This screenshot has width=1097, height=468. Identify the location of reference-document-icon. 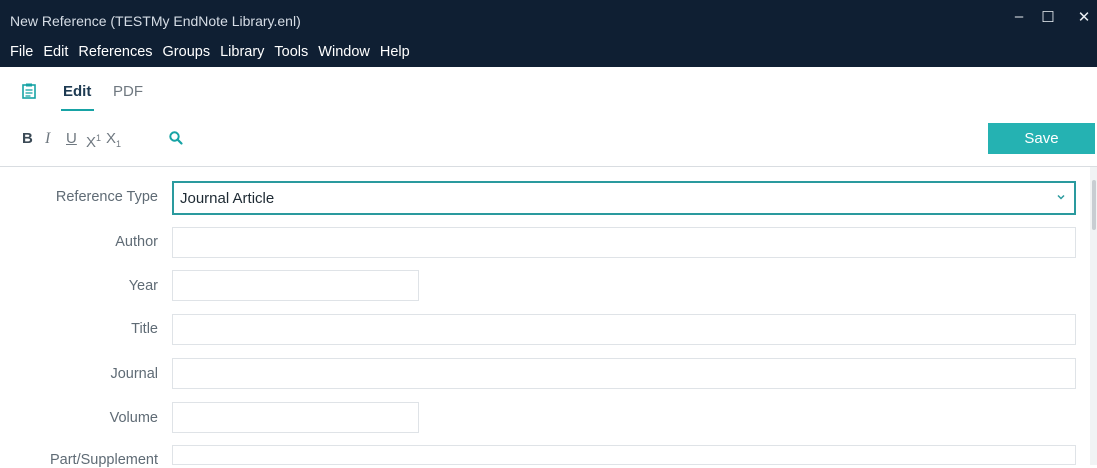
(29, 91).